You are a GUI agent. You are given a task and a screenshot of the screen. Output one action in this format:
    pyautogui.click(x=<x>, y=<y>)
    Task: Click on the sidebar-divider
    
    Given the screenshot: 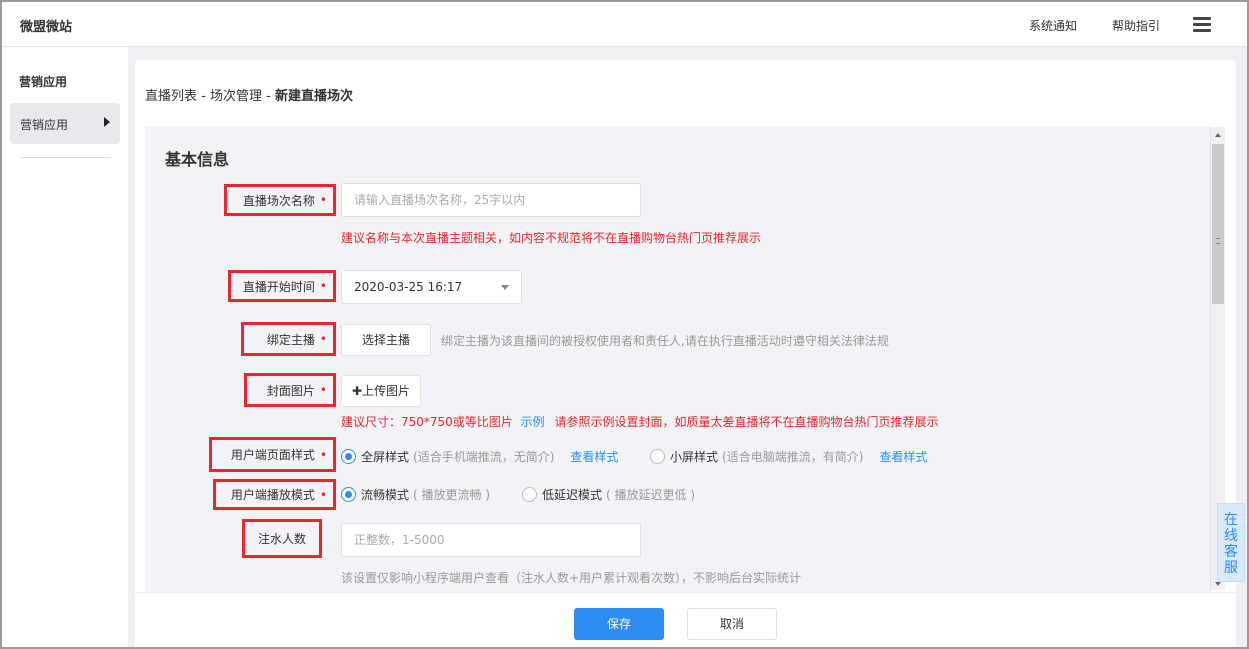 What is the action you would take?
    pyautogui.click(x=65, y=157)
    